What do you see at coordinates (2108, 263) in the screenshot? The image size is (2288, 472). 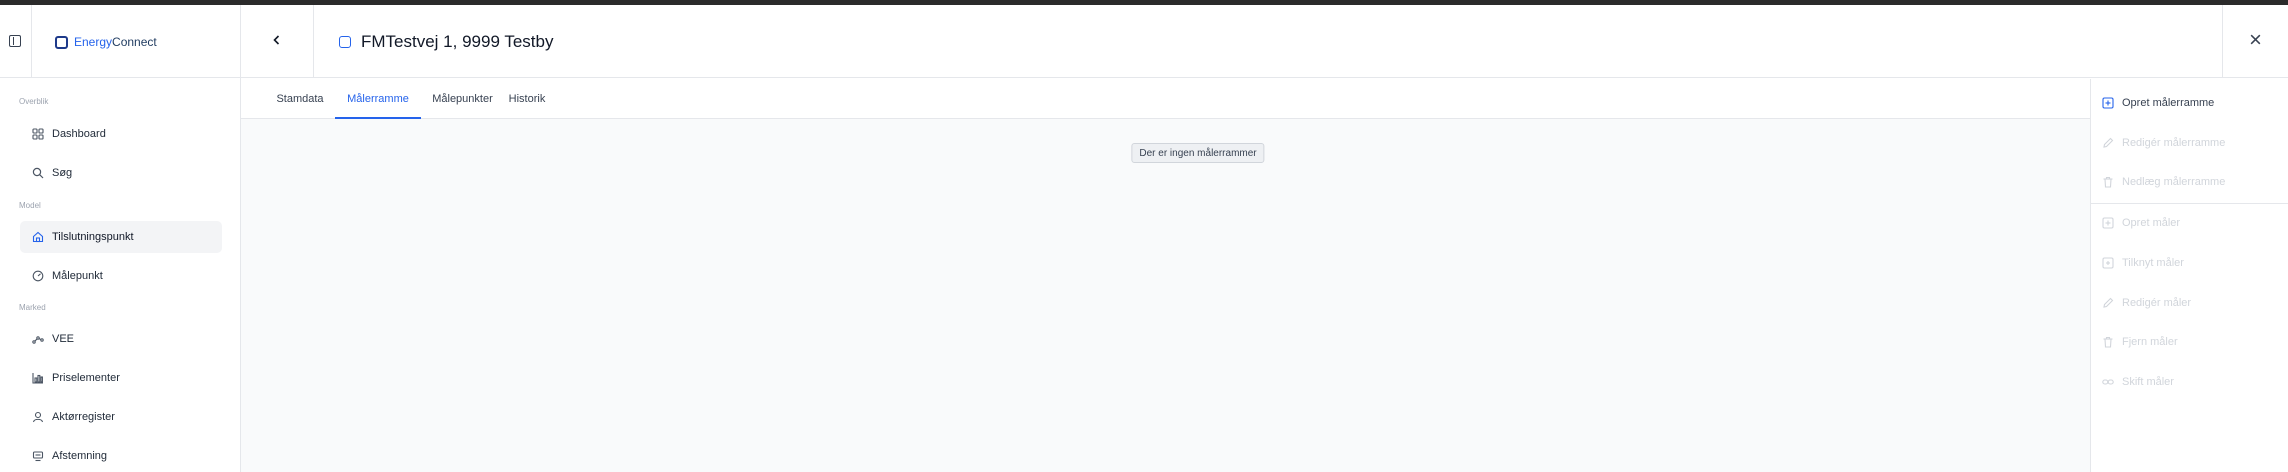 I see `link-square-icon` at bounding box center [2108, 263].